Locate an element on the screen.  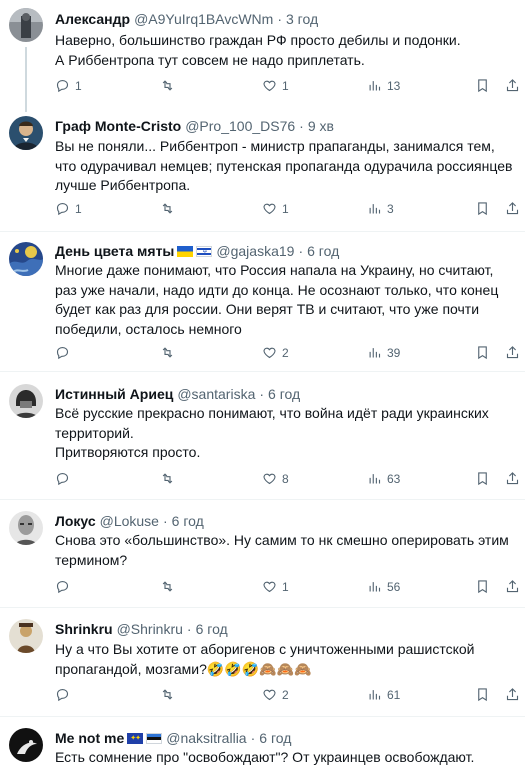
views-count: 39 is located at coordinates (394, 352).